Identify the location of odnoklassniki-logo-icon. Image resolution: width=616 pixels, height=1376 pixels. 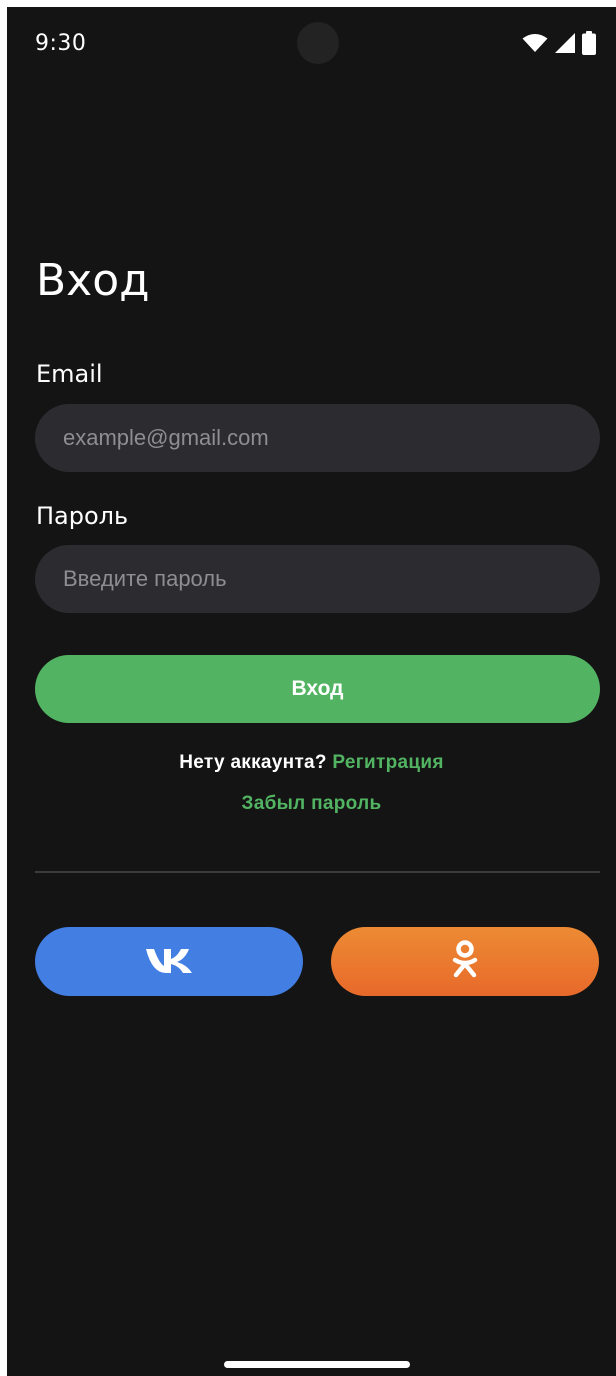
(465, 961).